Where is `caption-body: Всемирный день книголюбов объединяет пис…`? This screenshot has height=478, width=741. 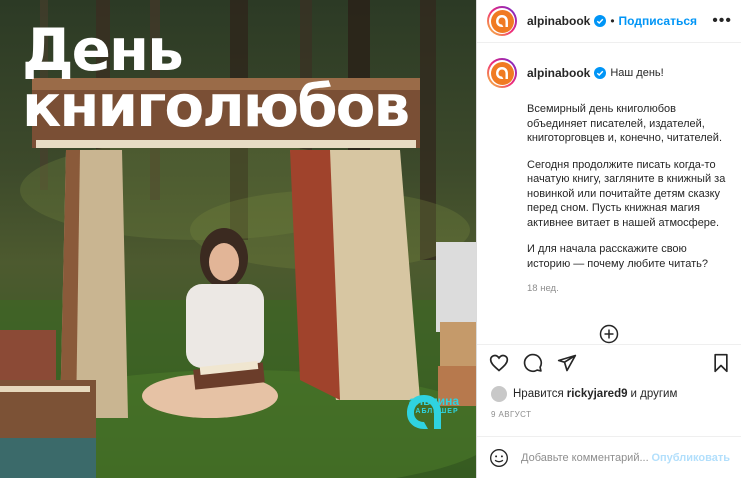 caption-body: Всемирный день книголюбов объединяет пис… is located at coordinates (629, 186).